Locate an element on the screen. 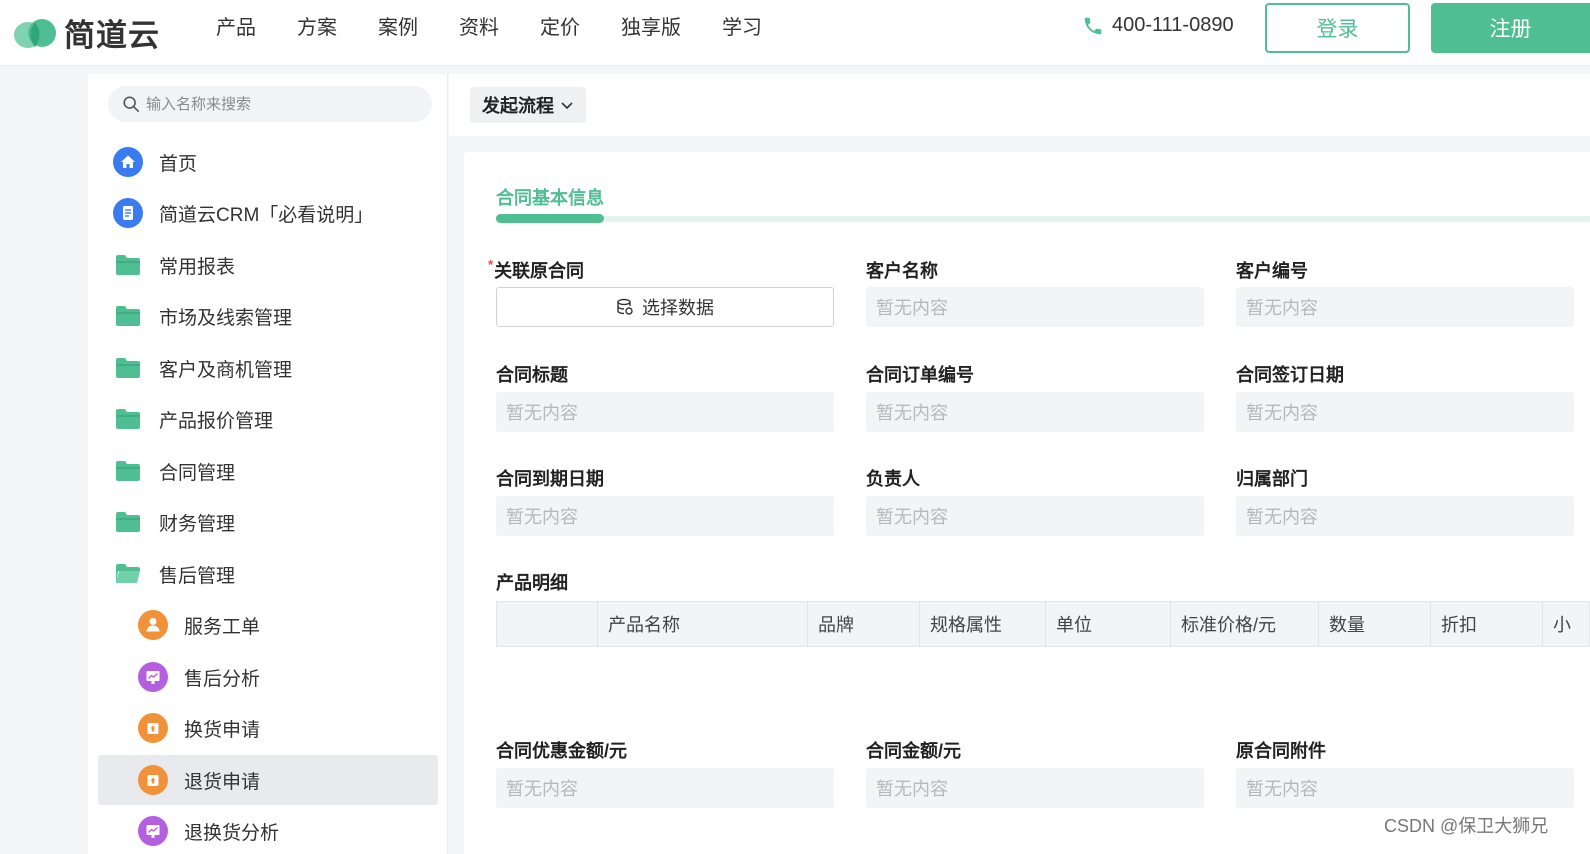  main-nav: 产品 方案 案例 资料 定价 独享版 学习 is located at coordinates (509, 28).